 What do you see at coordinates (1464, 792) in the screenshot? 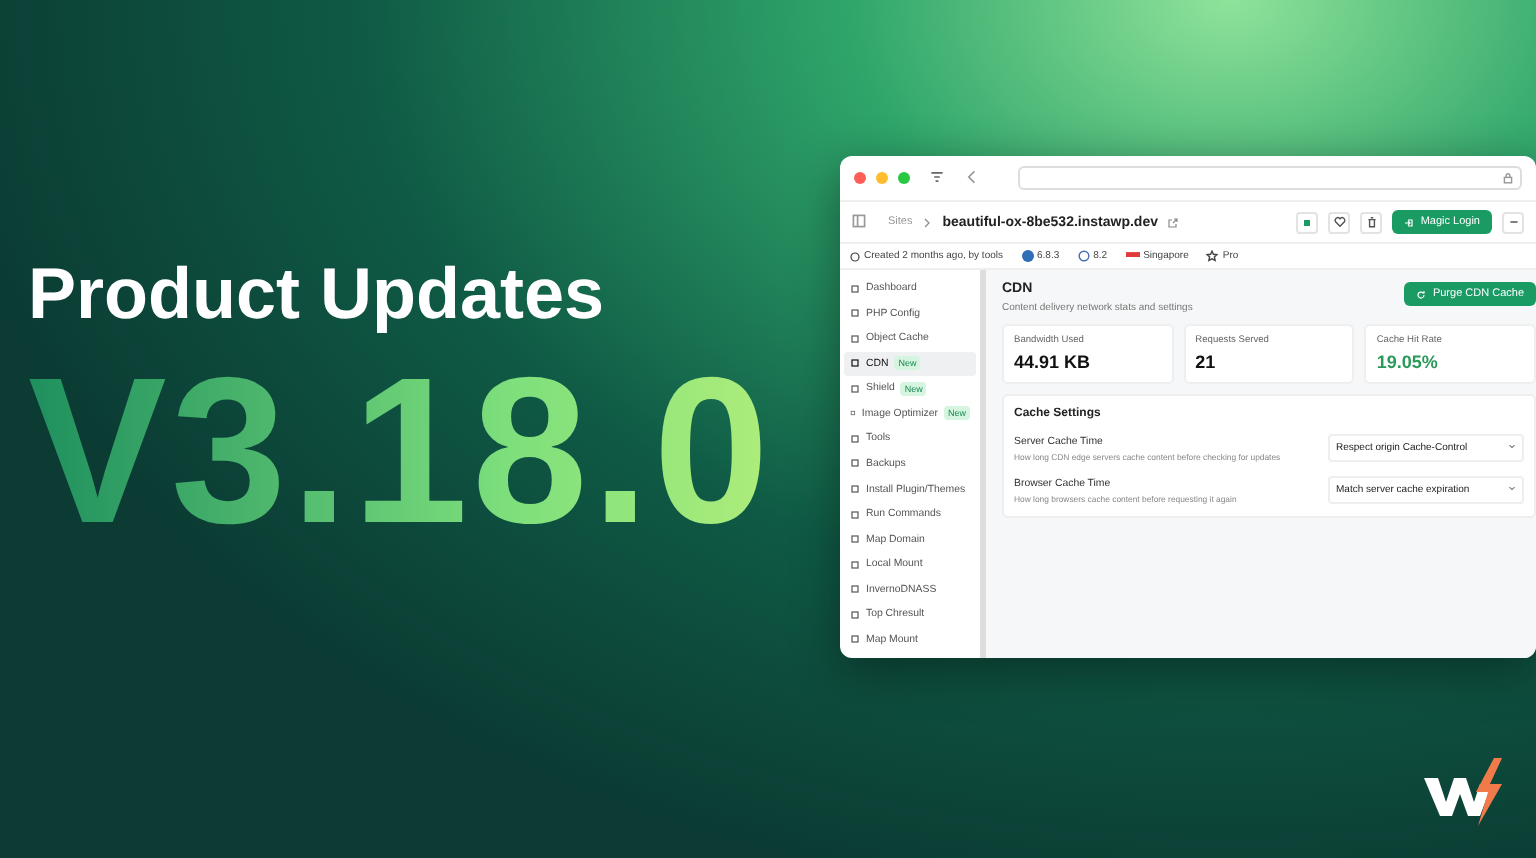
I see `logo-icon` at bounding box center [1464, 792].